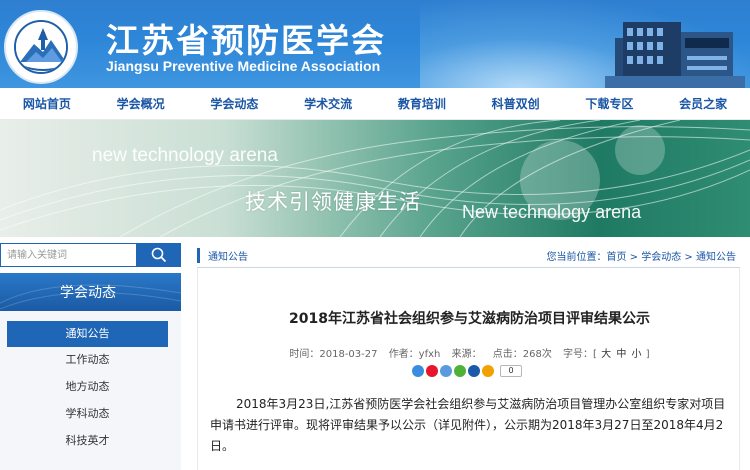 This screenshot has width=750, height=470. I want to click on breadcrumb-notices: 通知公告, so click(716, 257).